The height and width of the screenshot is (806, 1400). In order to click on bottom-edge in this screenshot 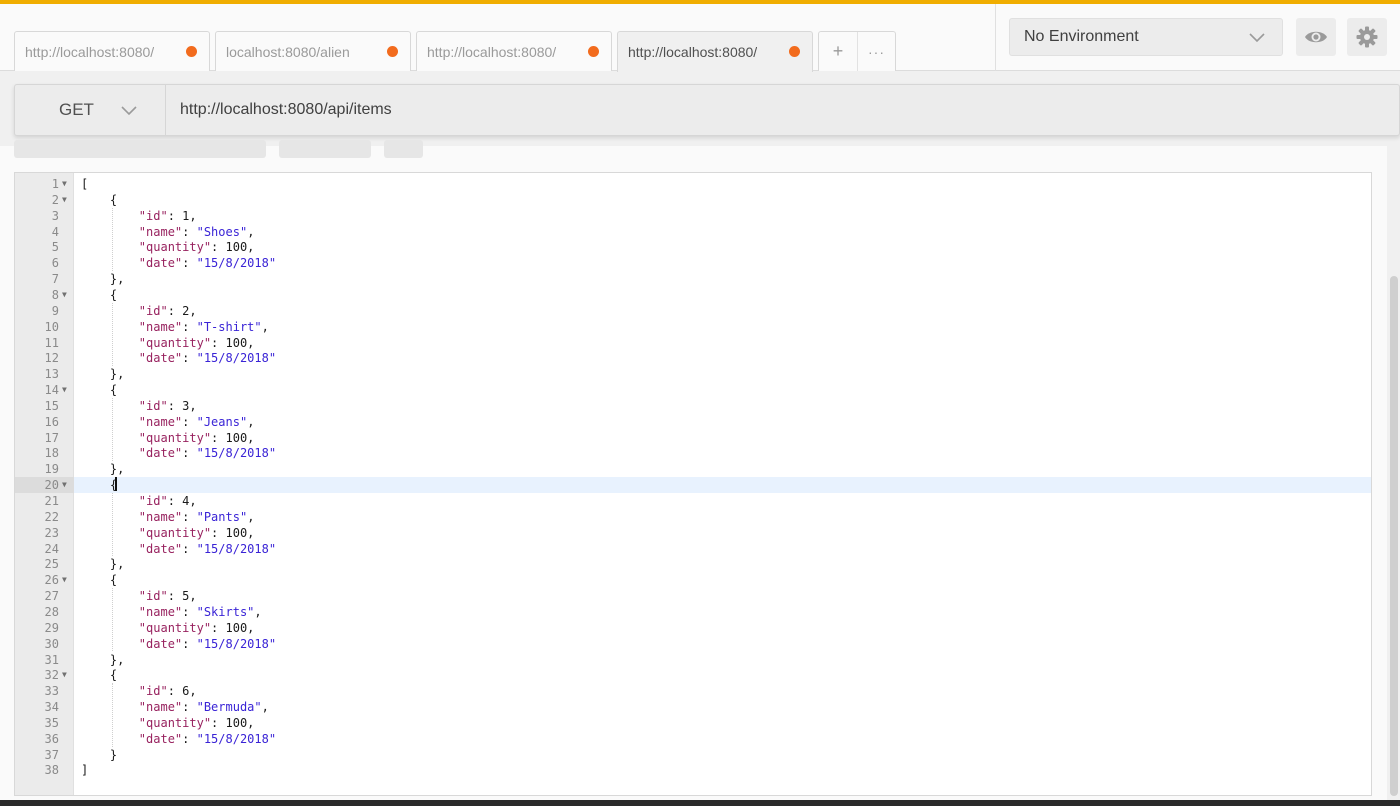, I will do `click(700, 803)`.